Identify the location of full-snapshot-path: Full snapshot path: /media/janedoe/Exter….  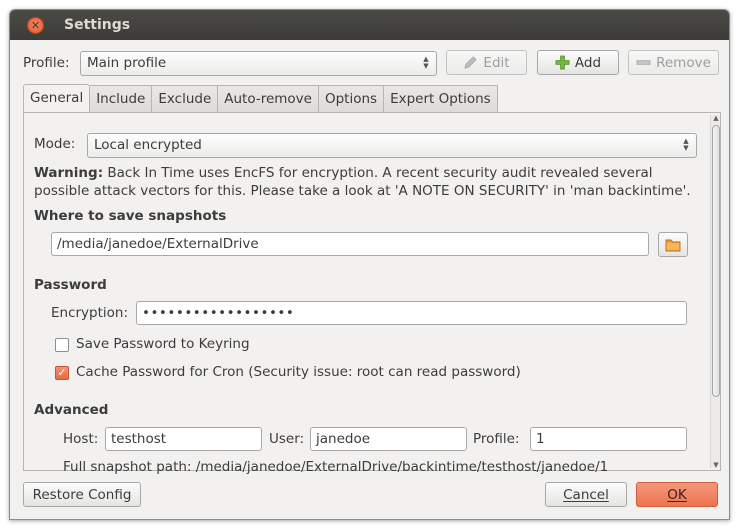
(336, 467).